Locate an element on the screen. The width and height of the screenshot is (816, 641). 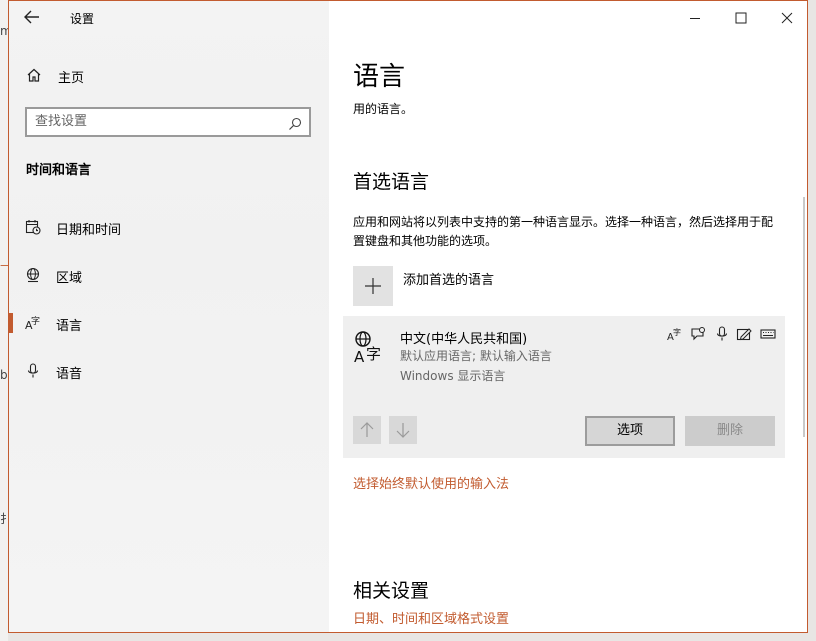
search-icon is located at coordinates (295, 125).